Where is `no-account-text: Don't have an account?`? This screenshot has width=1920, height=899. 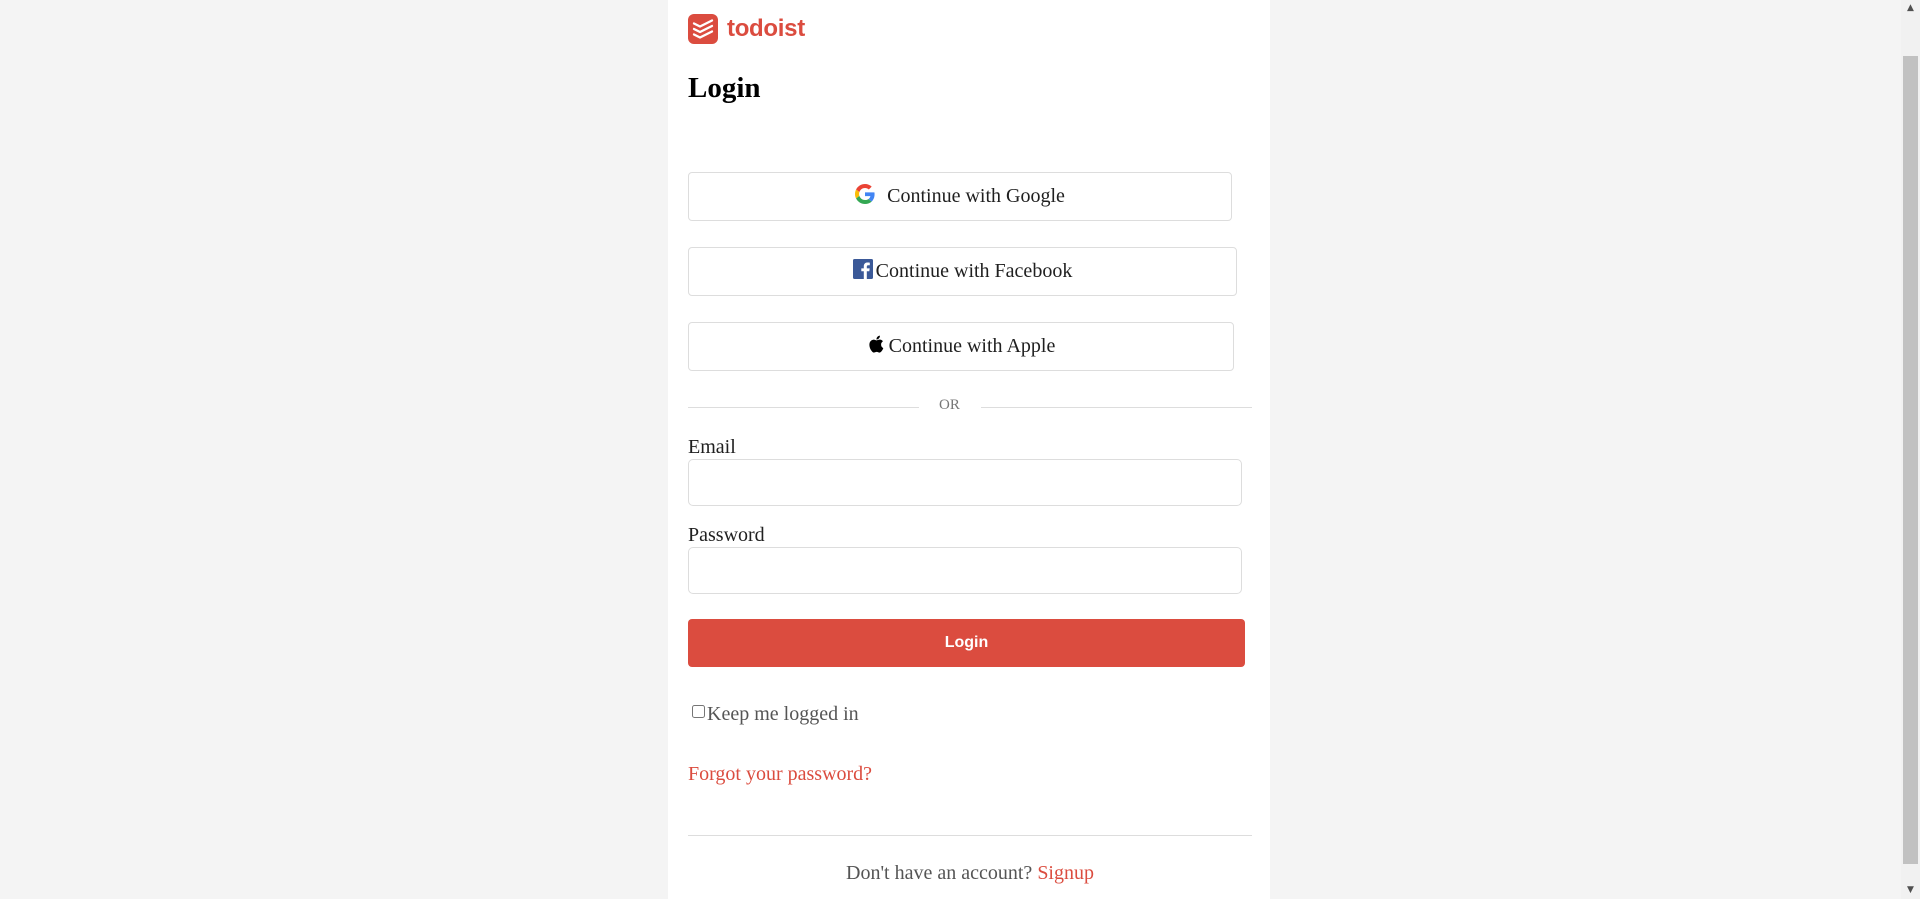
no-account-text: Don't have an account? is located at coordinates (939, 873).